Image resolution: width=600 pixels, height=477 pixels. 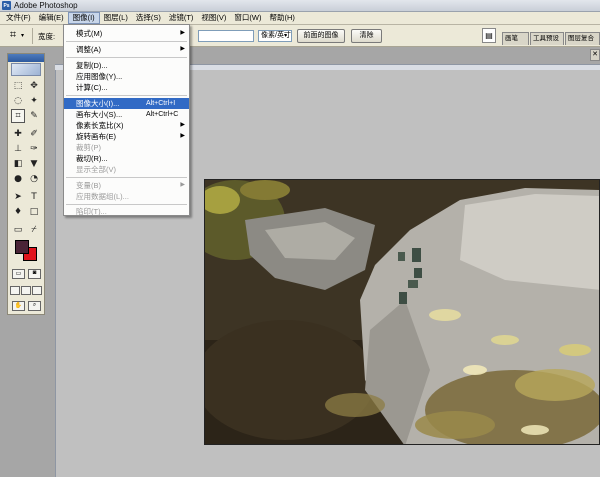 I want to click on window-title: Adobe Photoshop, so click(x=46, y=5).